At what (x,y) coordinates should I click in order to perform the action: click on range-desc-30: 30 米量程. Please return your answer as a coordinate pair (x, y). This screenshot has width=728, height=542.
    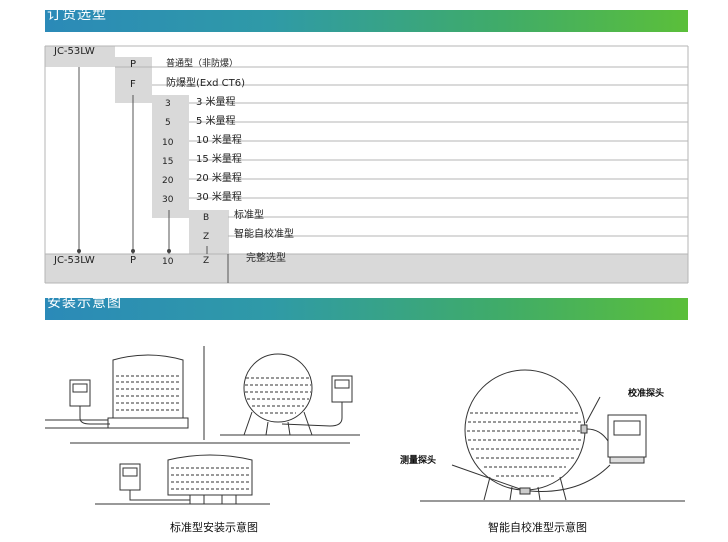
    Looking at the image, I should click on (219, 197).